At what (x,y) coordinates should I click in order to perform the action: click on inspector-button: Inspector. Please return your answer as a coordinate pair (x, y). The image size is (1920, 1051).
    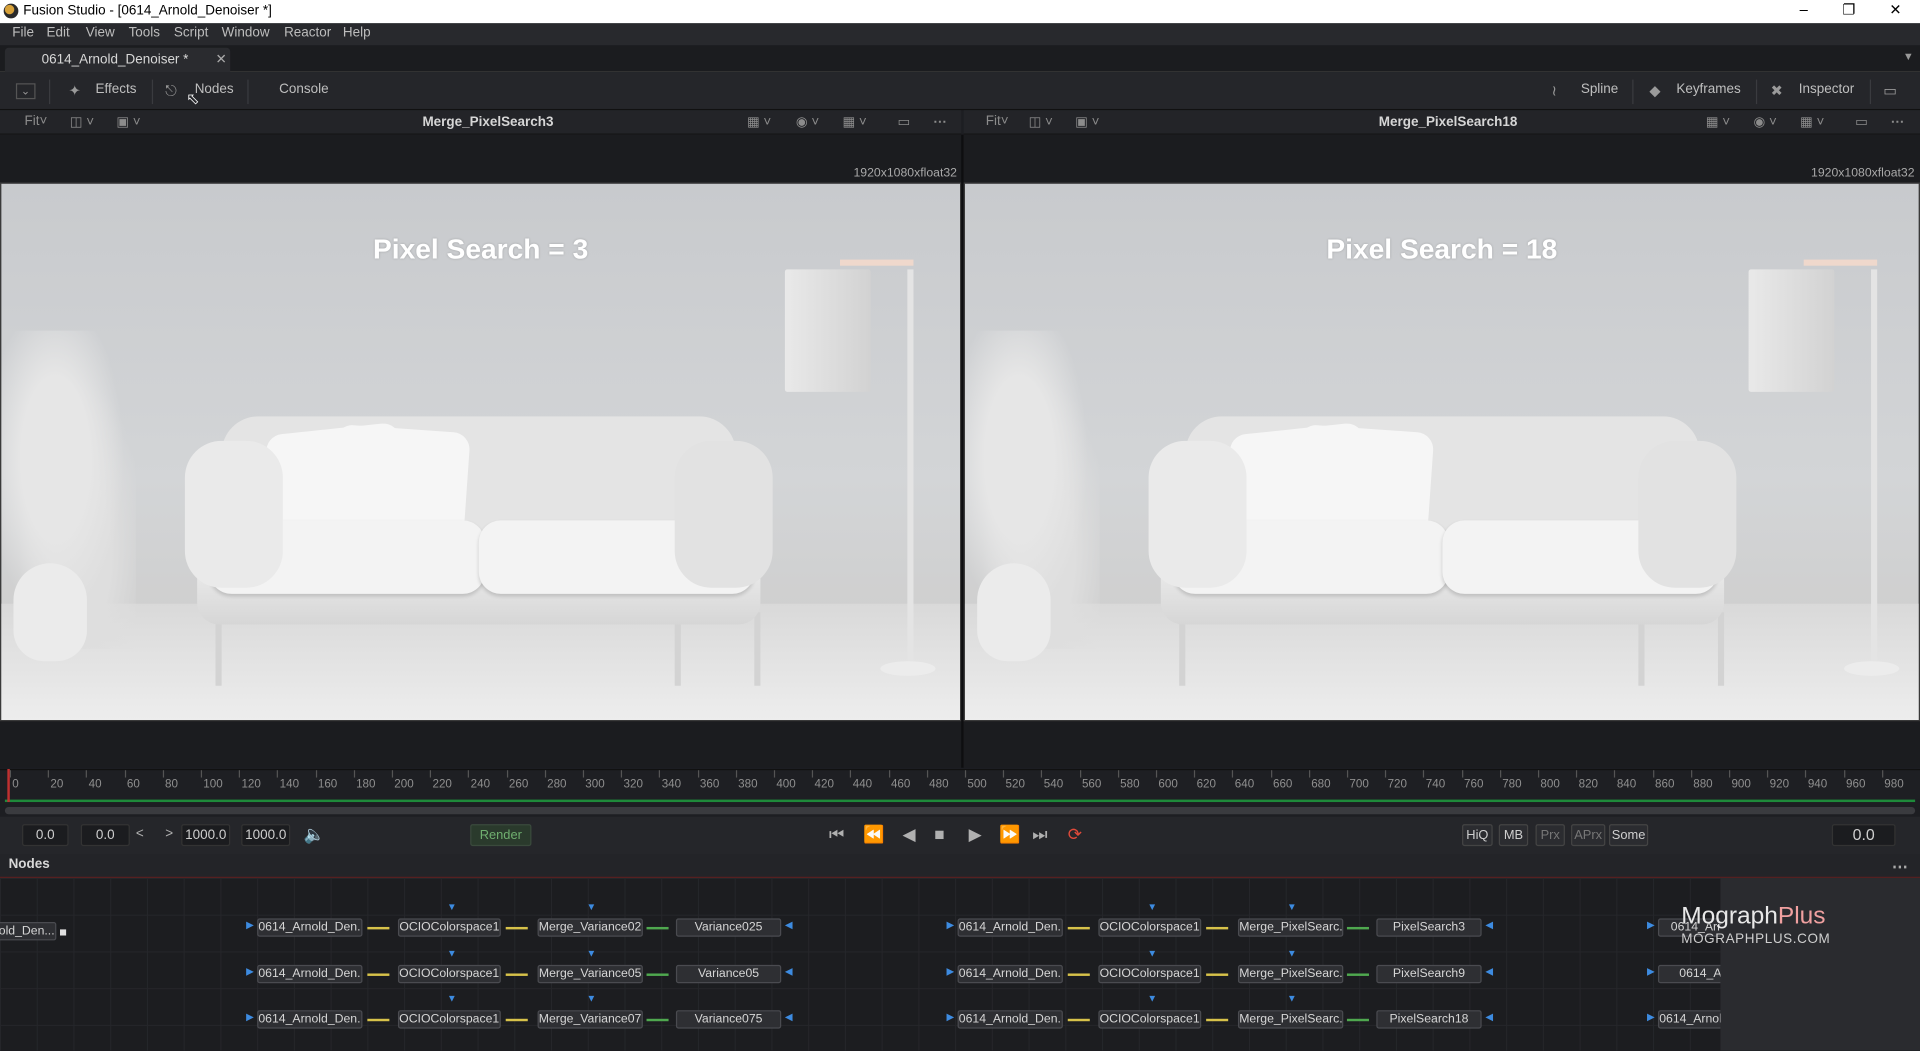
    Looking at the image, I should click on (1826, 89).